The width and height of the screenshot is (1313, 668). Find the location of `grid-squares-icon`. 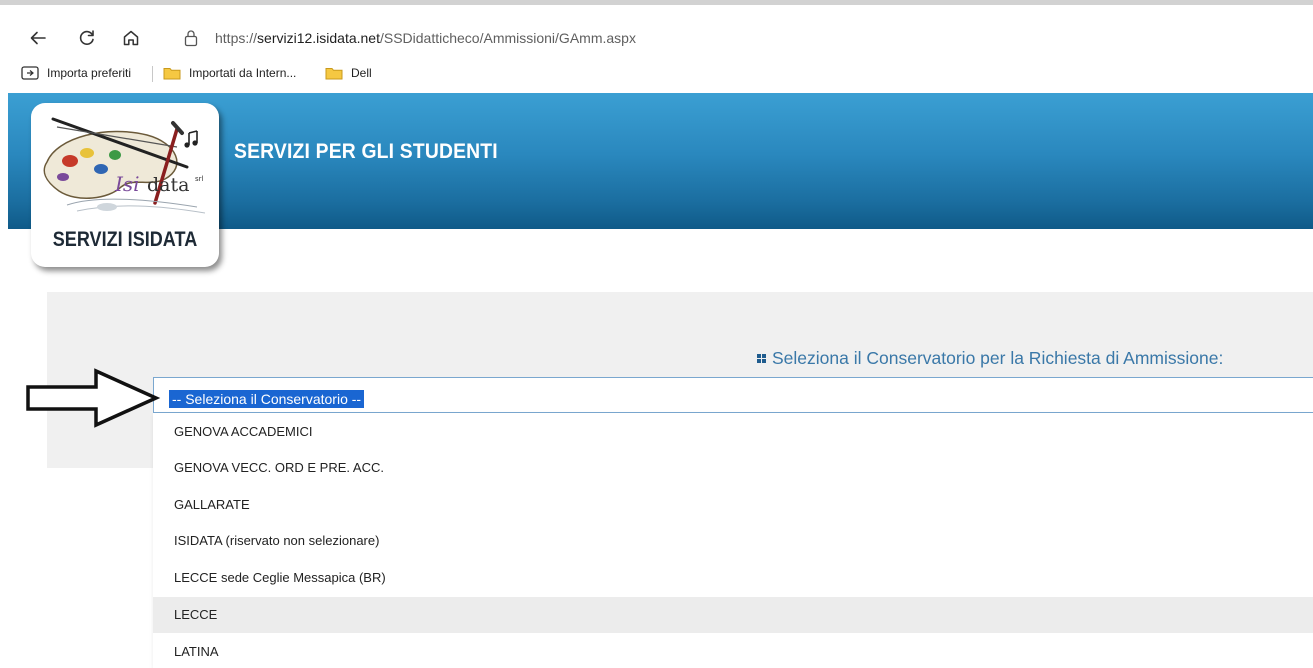

grid-squares-icon is located at coordinates (761, 358).